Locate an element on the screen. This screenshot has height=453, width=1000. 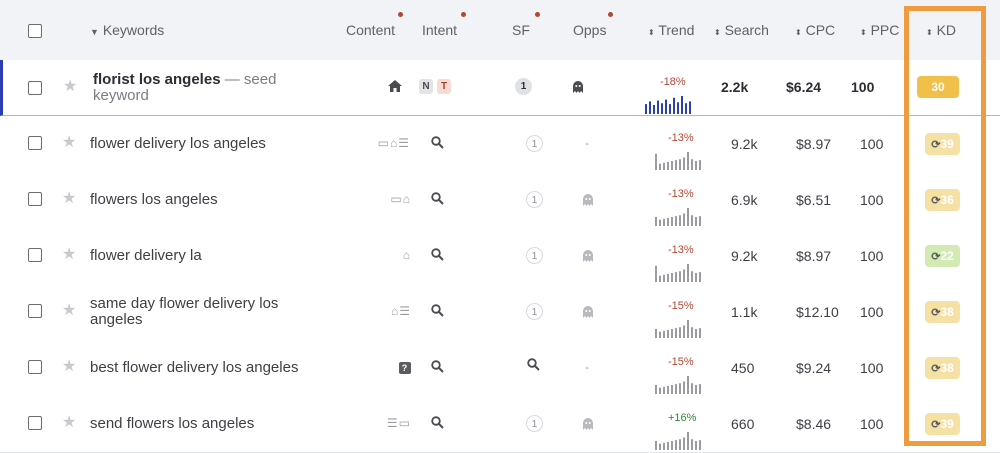
keyword-text: best flower delivery los angeles is located at coordinates (194, 368).